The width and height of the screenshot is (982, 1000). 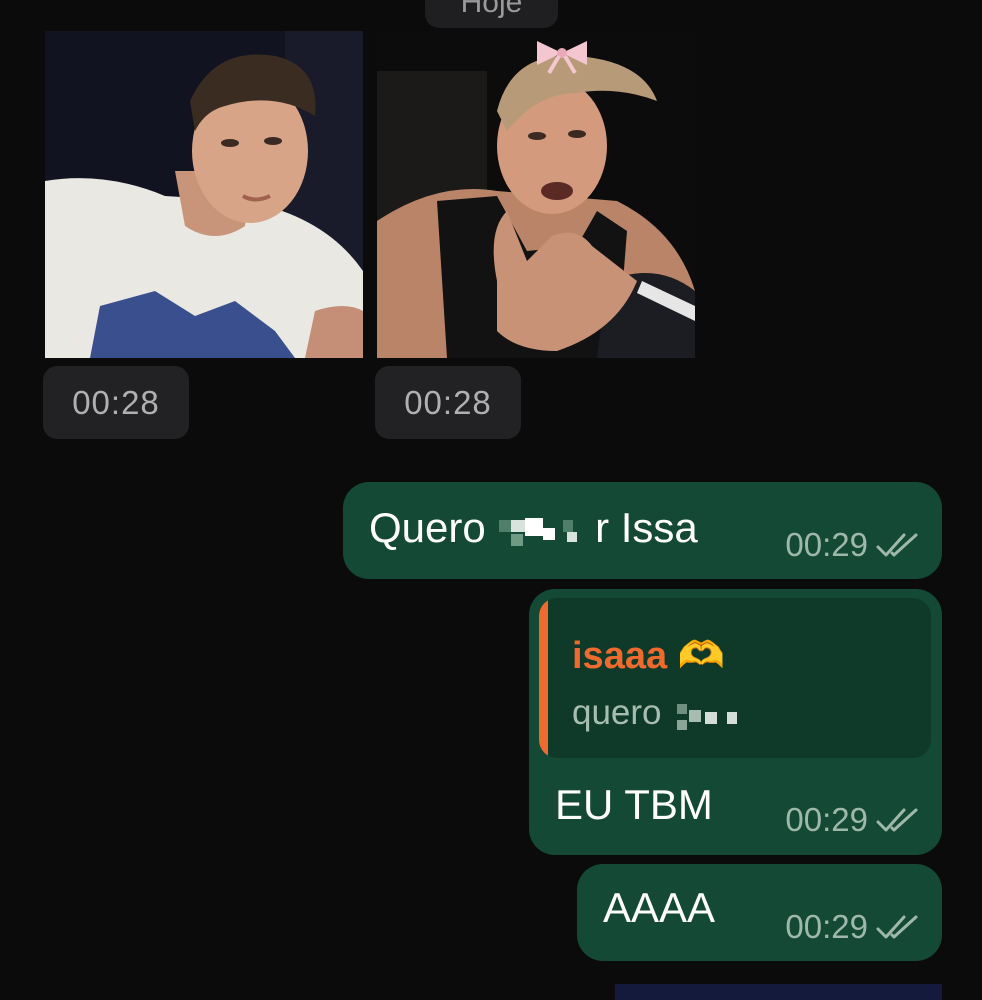 I want to click on message-text: Quero r Issa, so click(x=533, y=527).